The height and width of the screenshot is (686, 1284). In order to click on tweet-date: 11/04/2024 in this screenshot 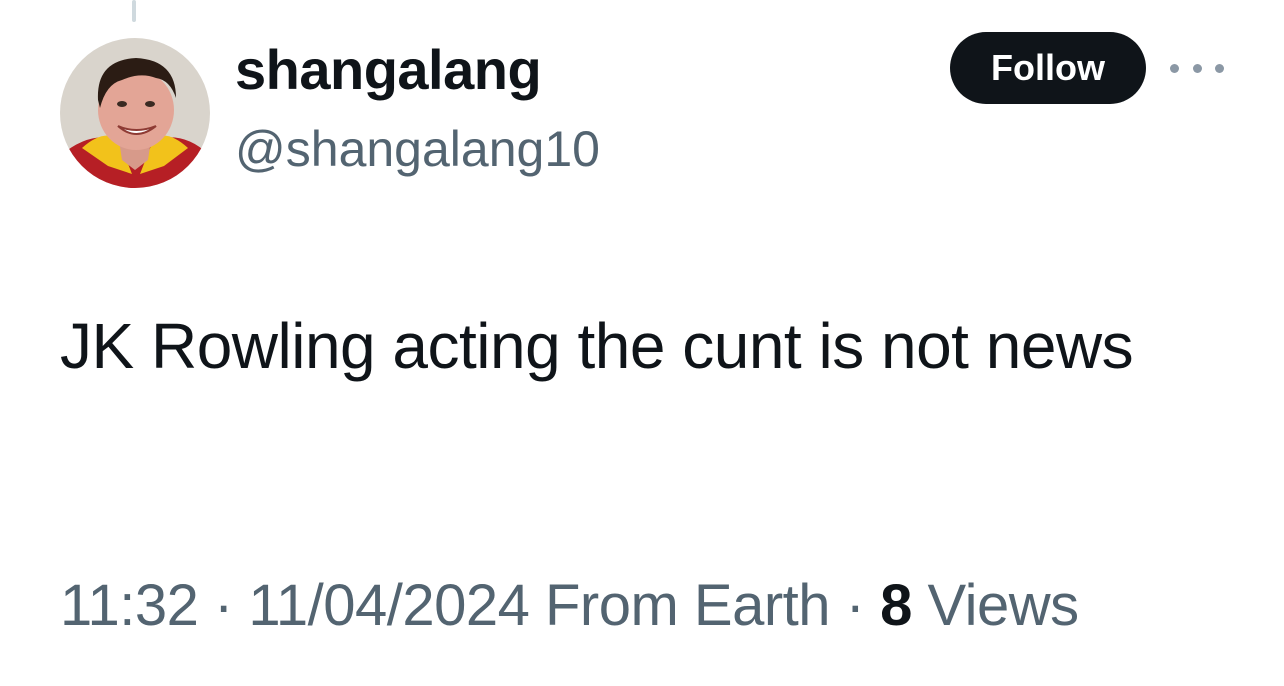, I will do `click(388, 605)`.